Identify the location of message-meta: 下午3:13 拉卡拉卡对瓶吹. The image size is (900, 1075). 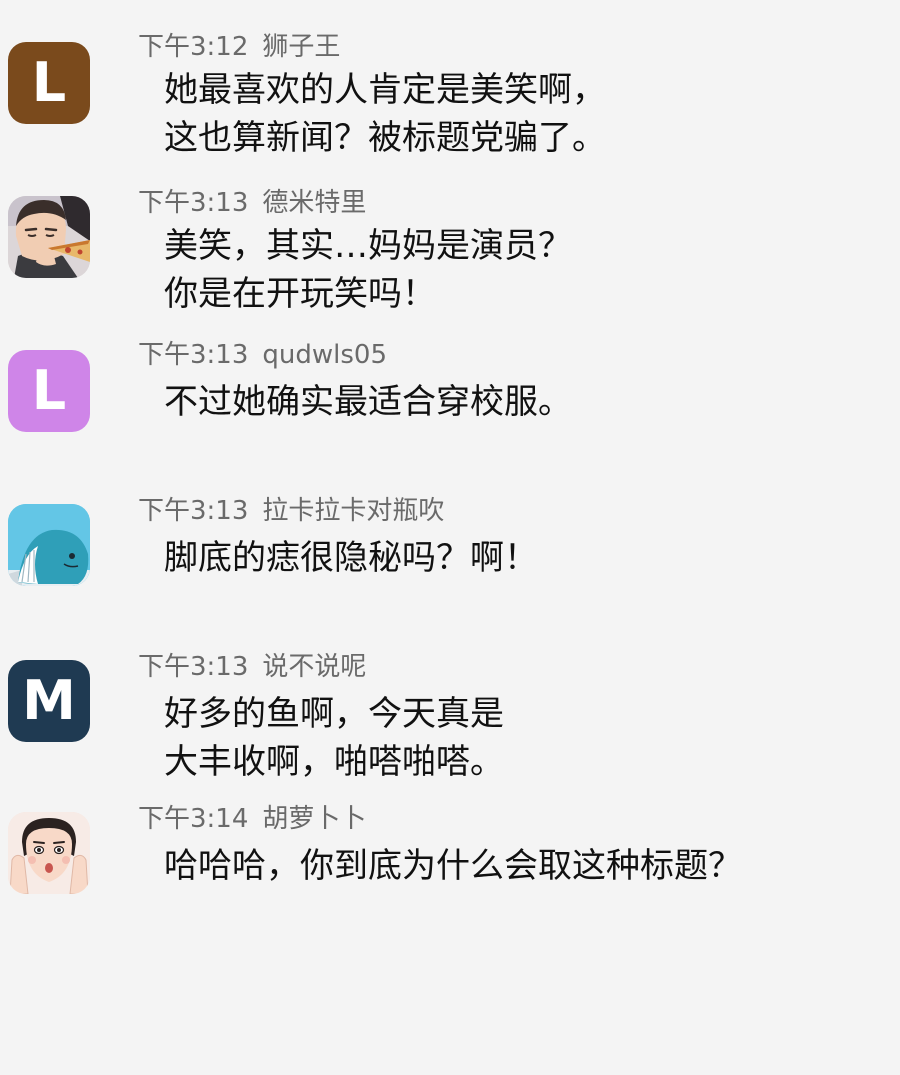
(291, 508).